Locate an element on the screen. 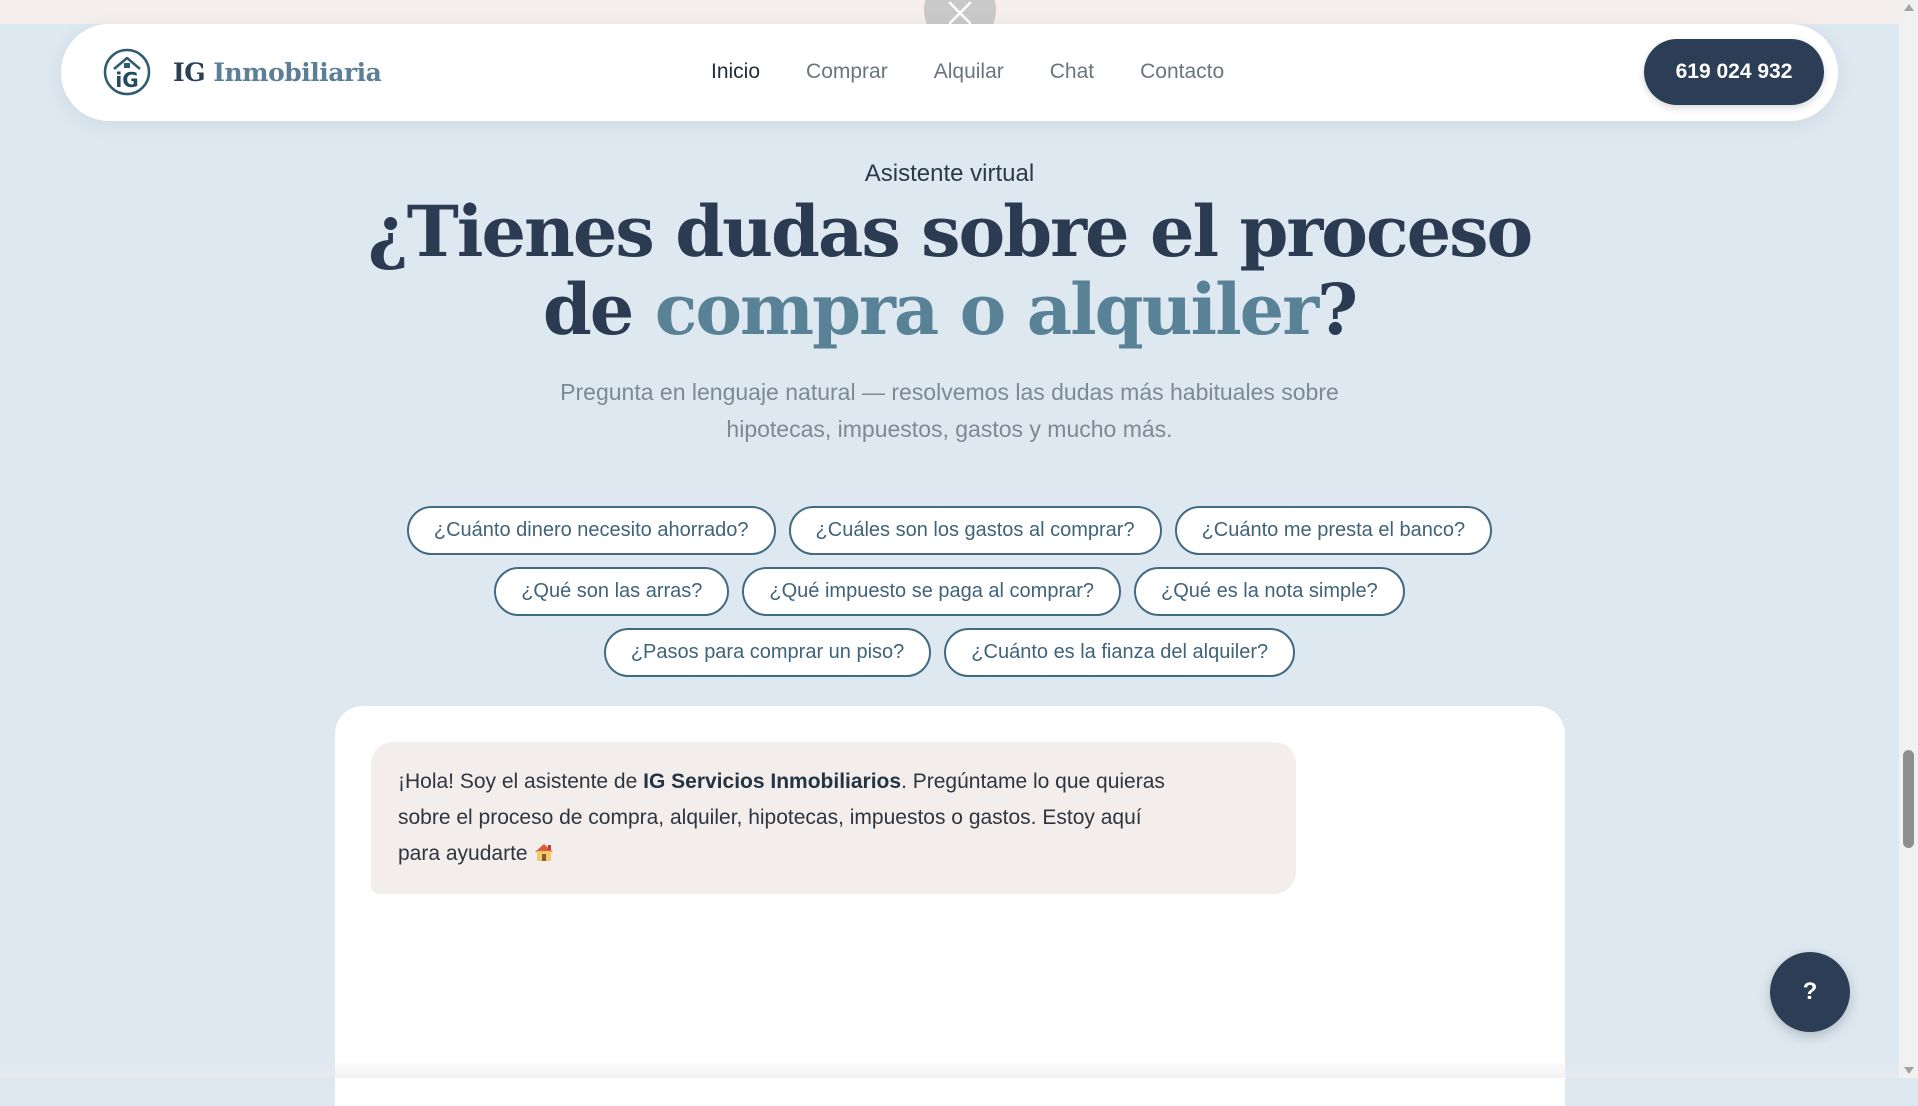 The width and height of the screenshot is (1918, 1106). nav-item-inicio: Inicio is located at coordinates (735, 72).